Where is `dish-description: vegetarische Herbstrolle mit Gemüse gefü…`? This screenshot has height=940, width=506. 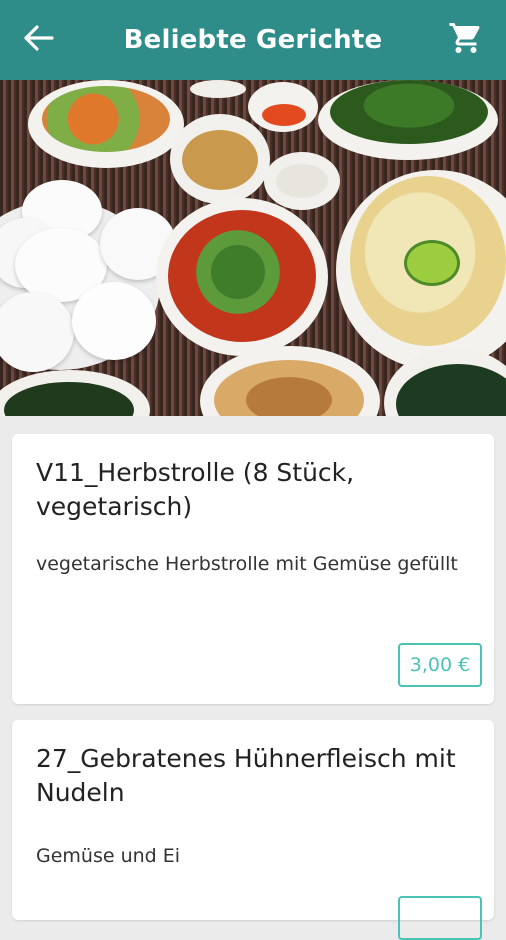
dish-description: vegetarische Herbstrolle mit Gemüse gefü… is located at coordinates (247, 564).